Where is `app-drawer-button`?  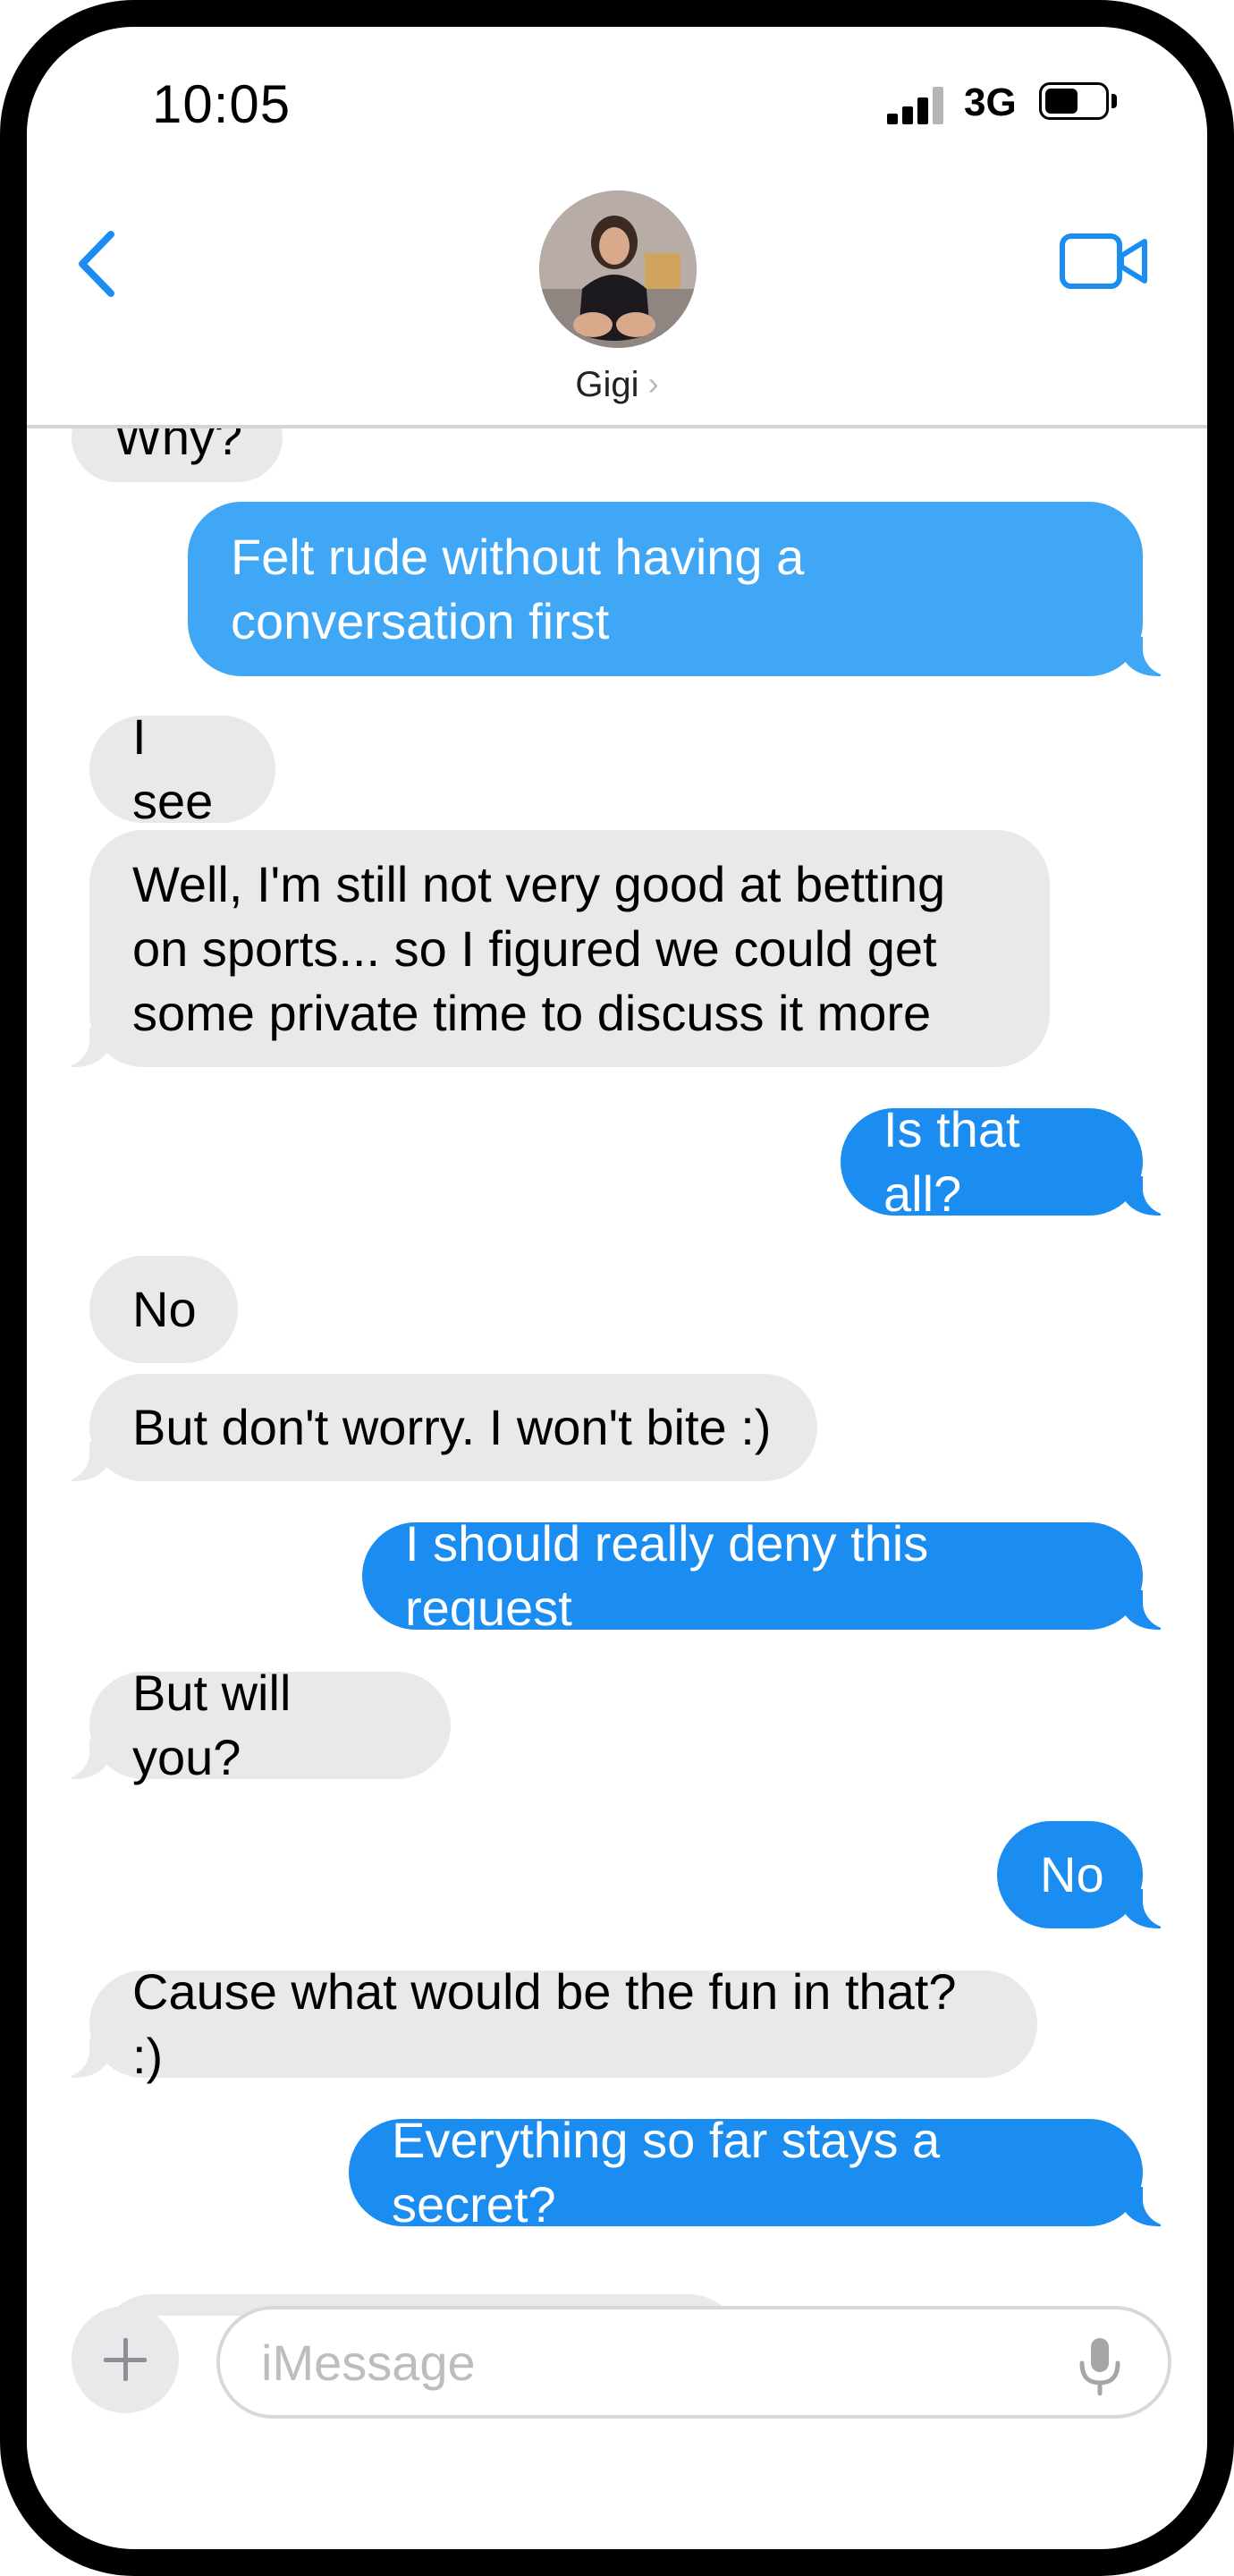
app-drawer-button is located at coordinates (125, 2359).